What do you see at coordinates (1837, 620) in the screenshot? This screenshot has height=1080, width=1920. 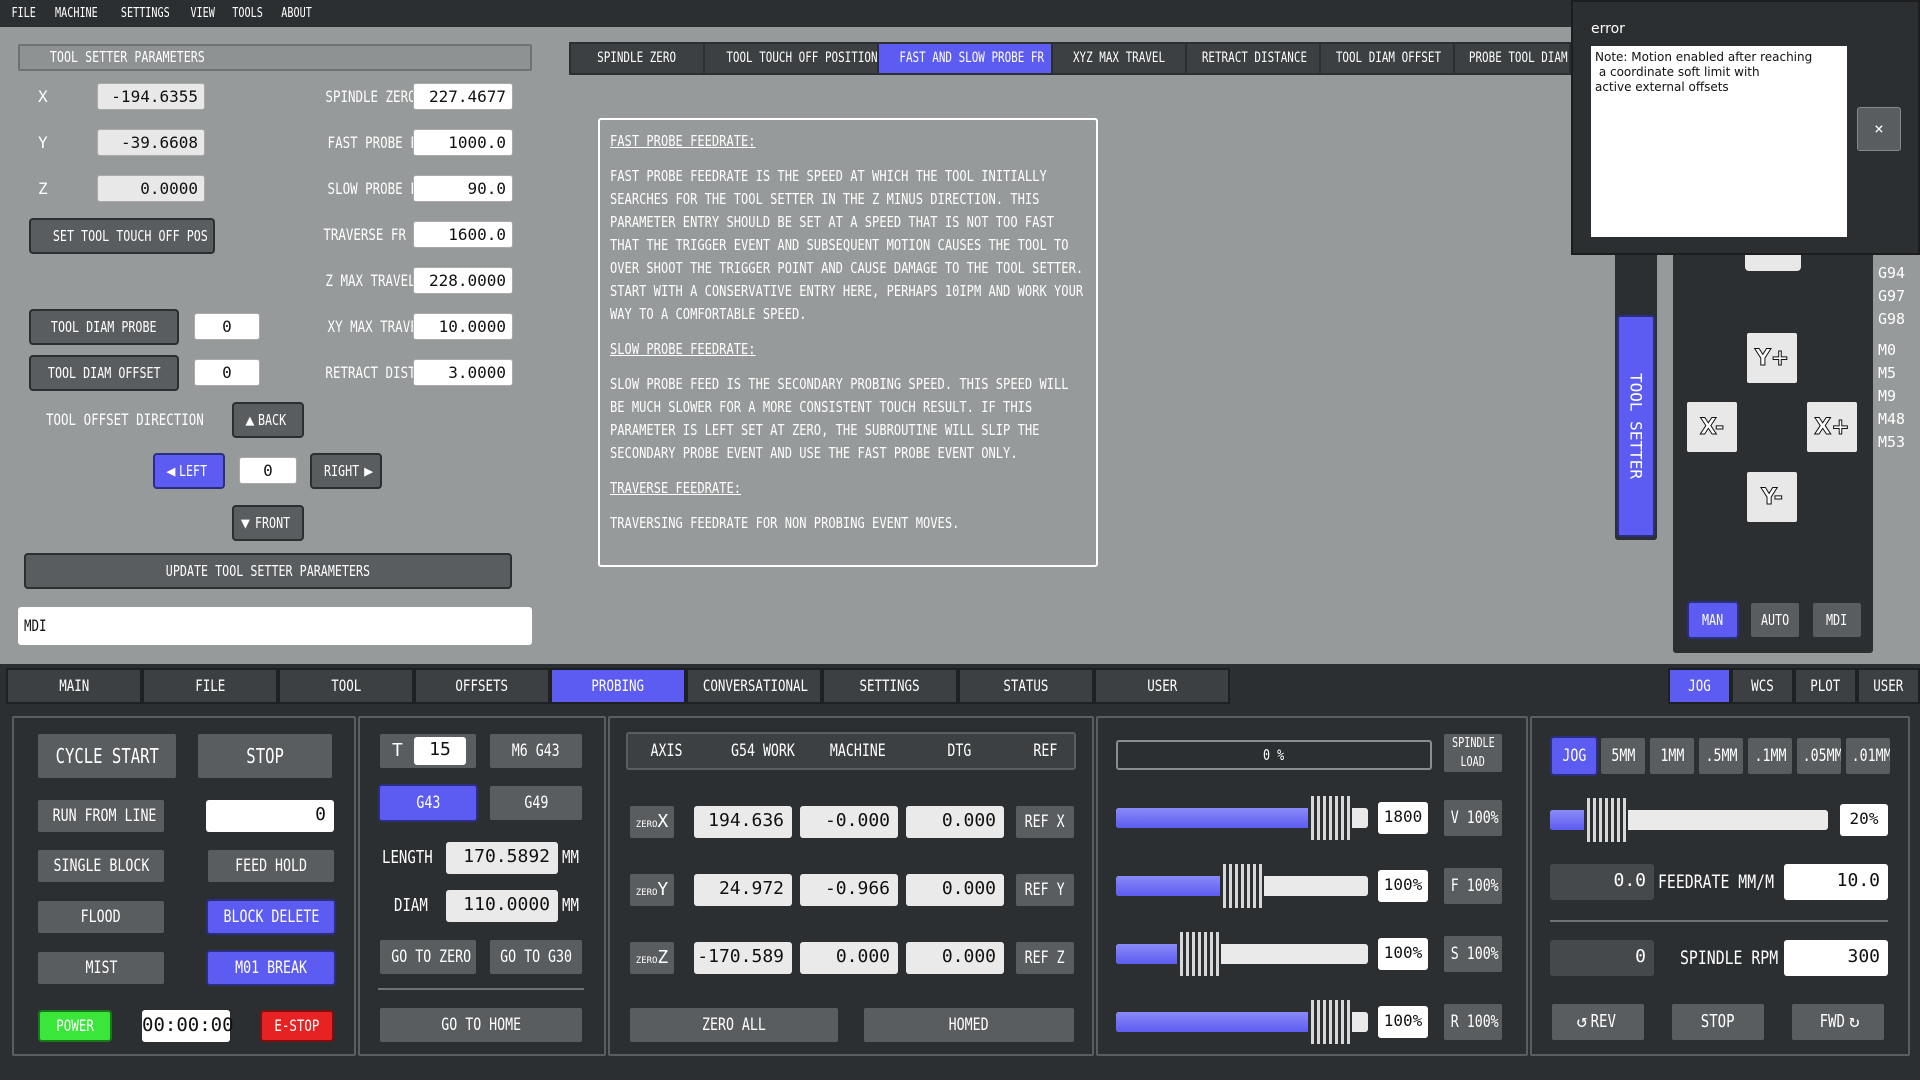 I see `mode-mdi-button: MDI` at bounding box center [1837, 620].